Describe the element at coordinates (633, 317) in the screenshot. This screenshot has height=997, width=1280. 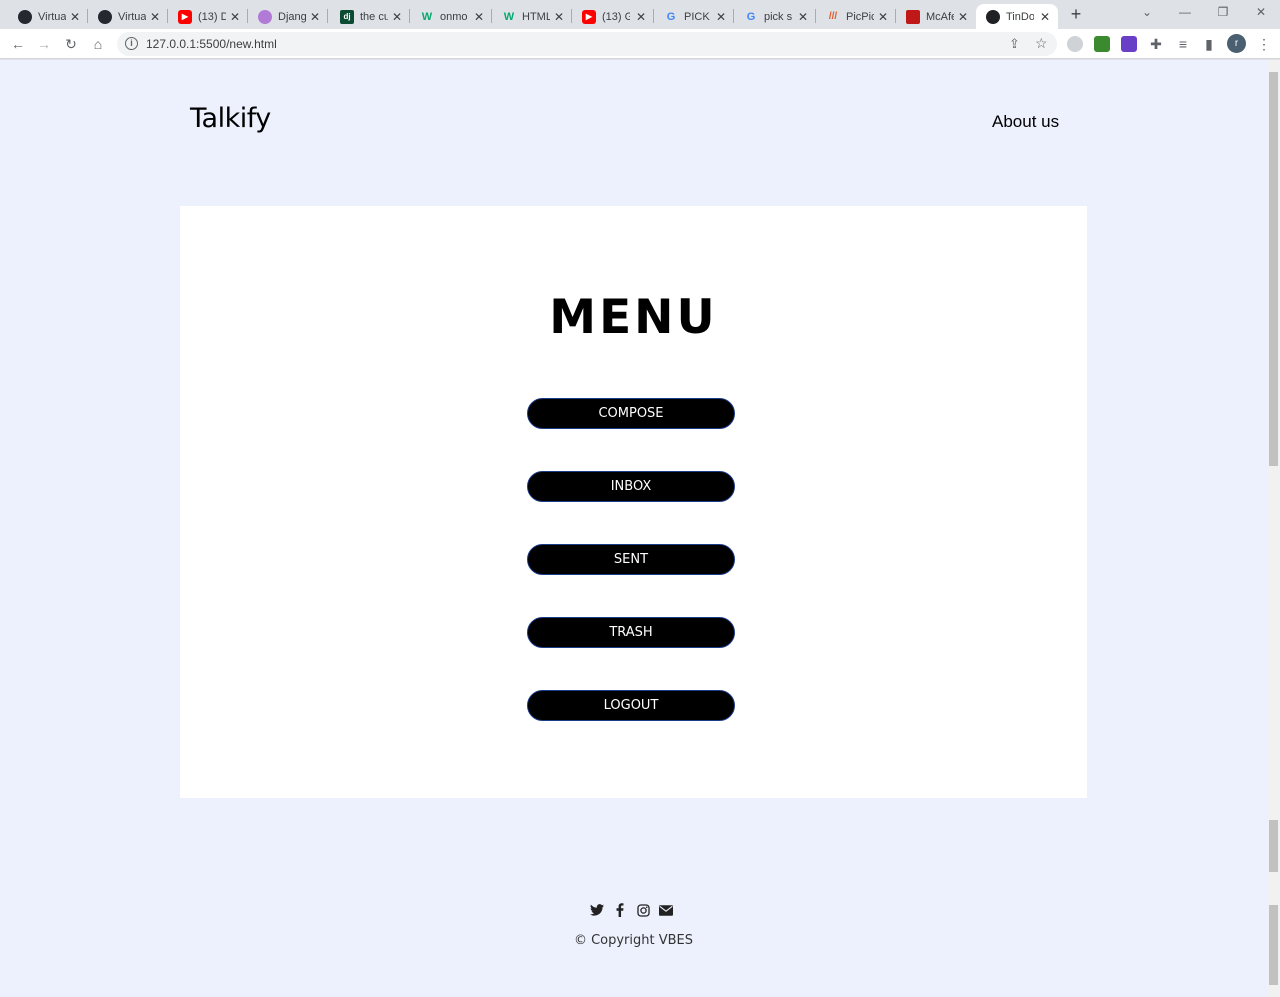
I see `menu-title: MENU` at that location.